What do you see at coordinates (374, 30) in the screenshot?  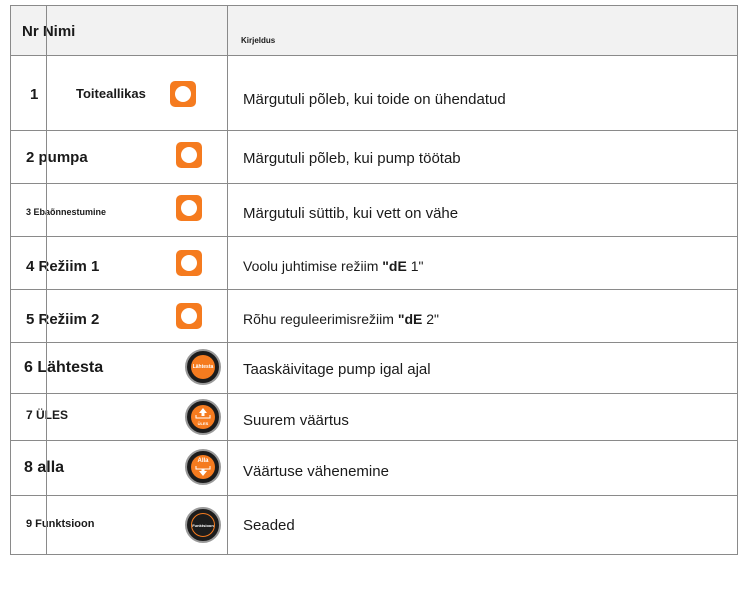 I see `table-header: Nr Nimi Kirjeldus` at bounding box center [374, 30].